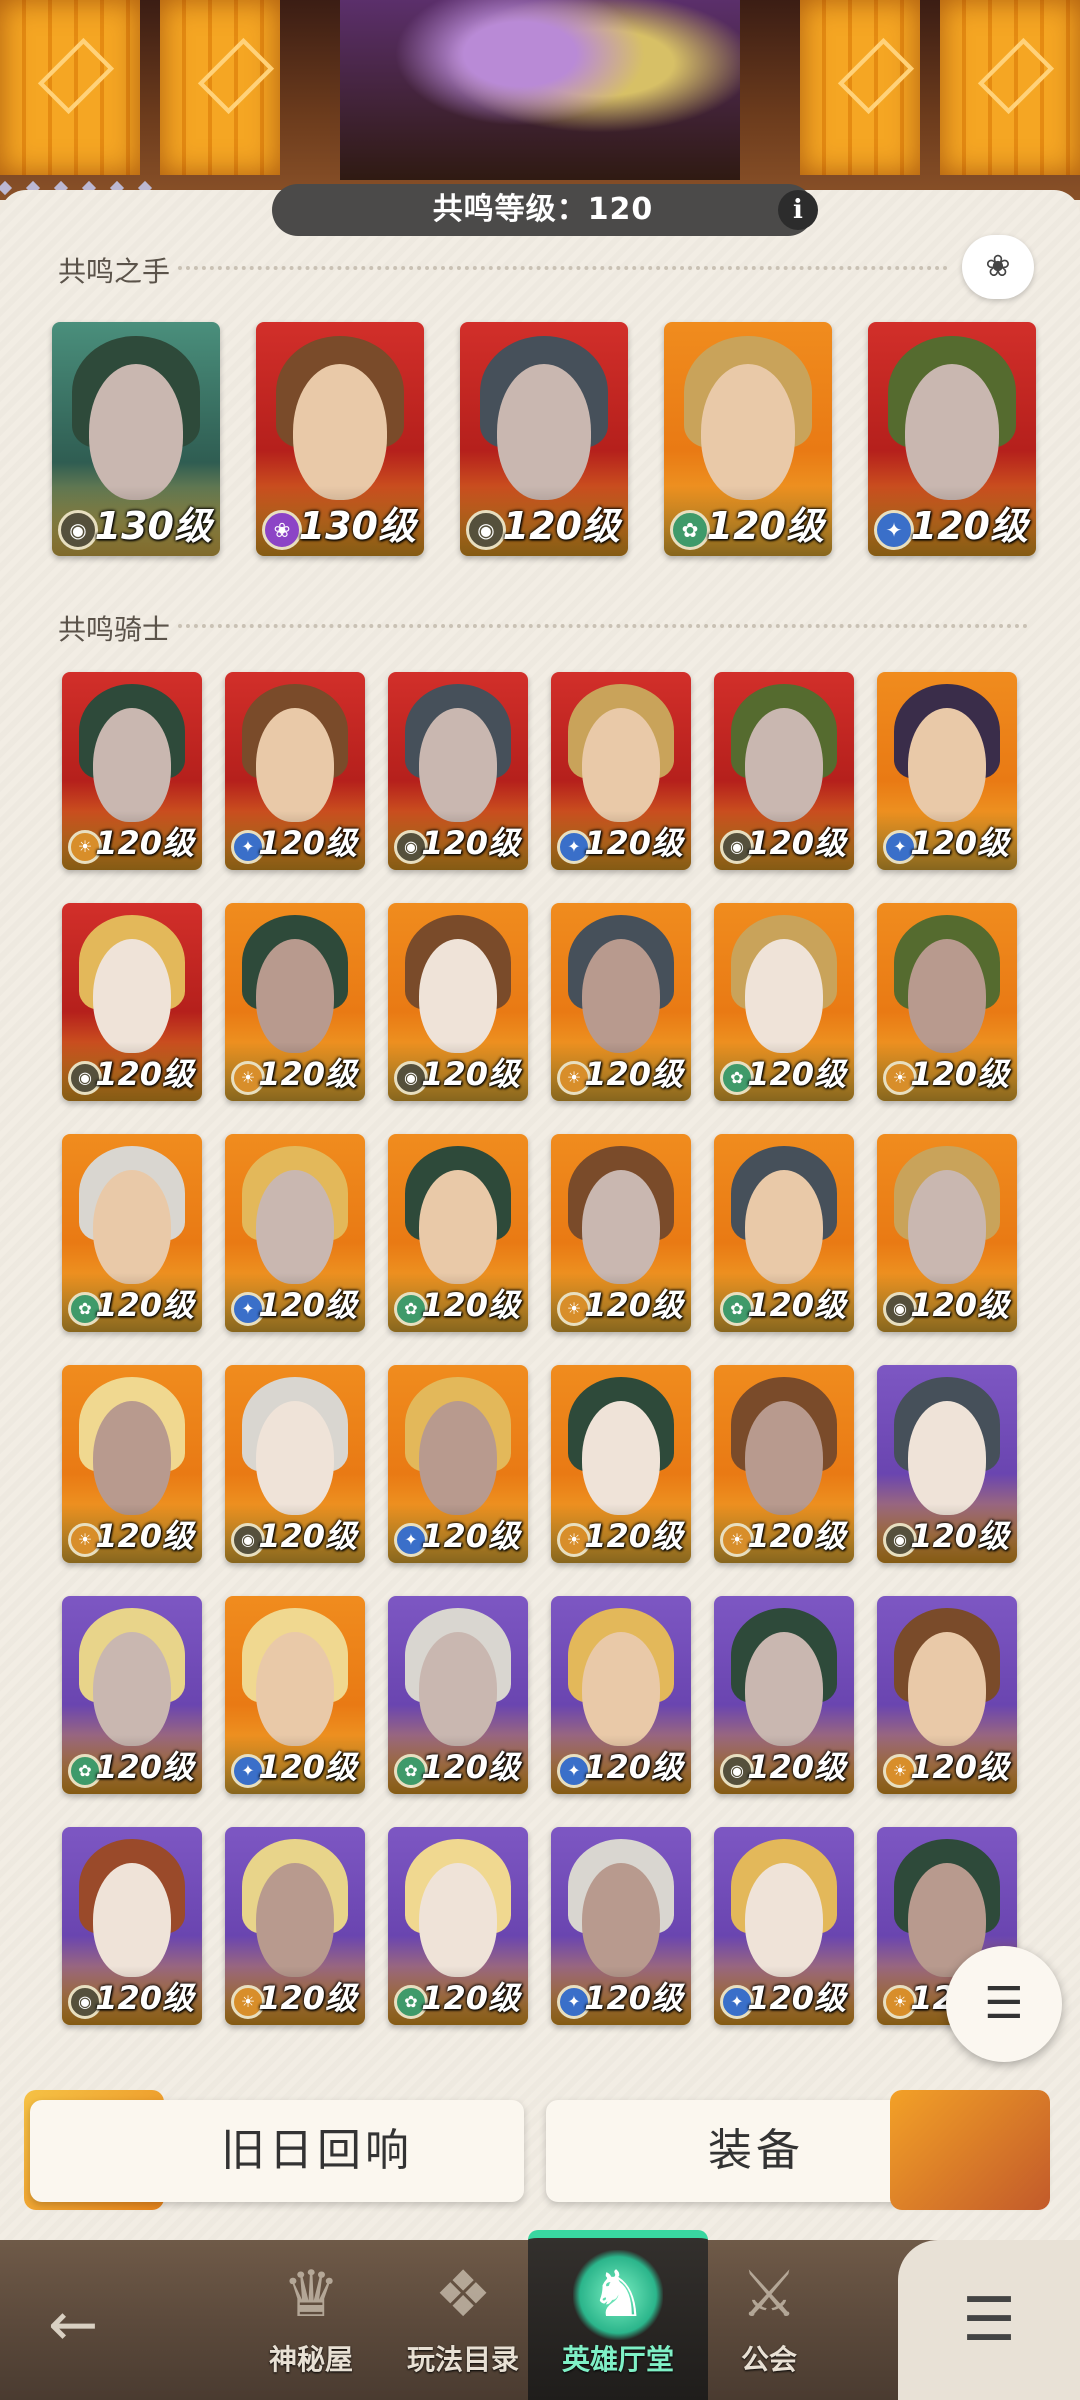  What do you see at coordinates (998, 267) in the screenshot?
I see `feather-settings-button: ❀` at bounding box center [998, 267].